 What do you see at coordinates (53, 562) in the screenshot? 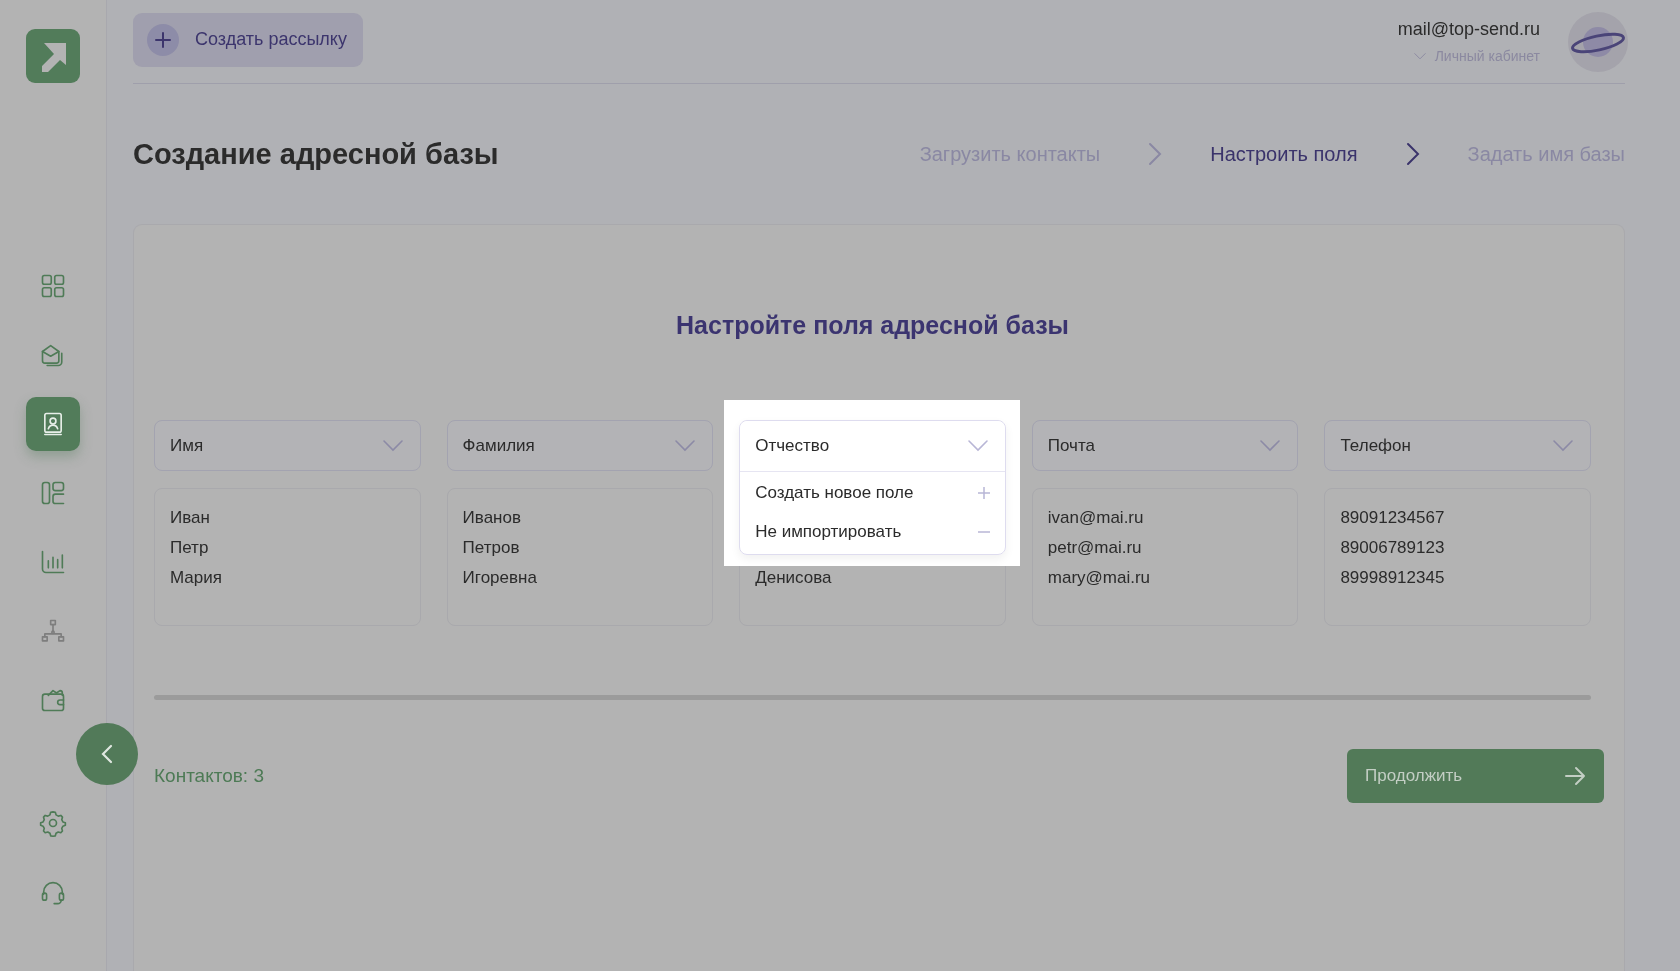
I see `bar-chart-icon` at bounding box center [53, 562].